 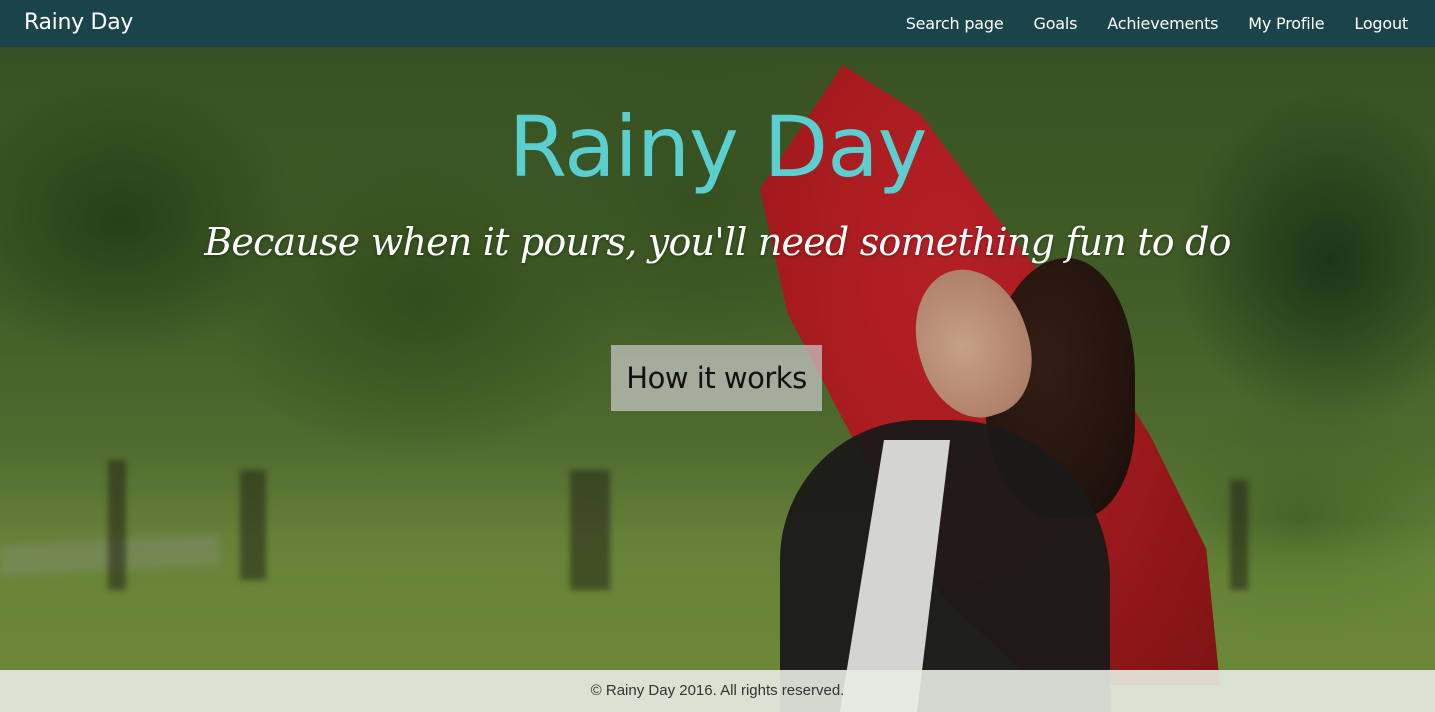 I want to click on nav-item-goals: Goals, so click(x=1056, y=23).